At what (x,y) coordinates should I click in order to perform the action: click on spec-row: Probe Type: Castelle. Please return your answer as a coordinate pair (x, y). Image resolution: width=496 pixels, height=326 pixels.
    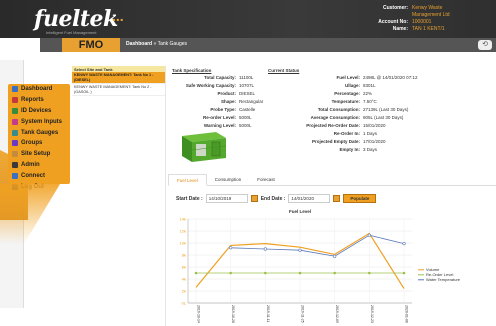
    Looking at the image, I should click on (217, 110).